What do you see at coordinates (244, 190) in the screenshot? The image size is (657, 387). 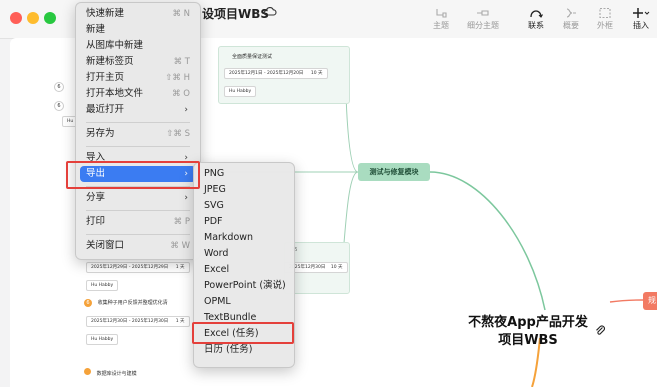 I see `export-jpeg: JPEG` at bounding box center [244, 190].